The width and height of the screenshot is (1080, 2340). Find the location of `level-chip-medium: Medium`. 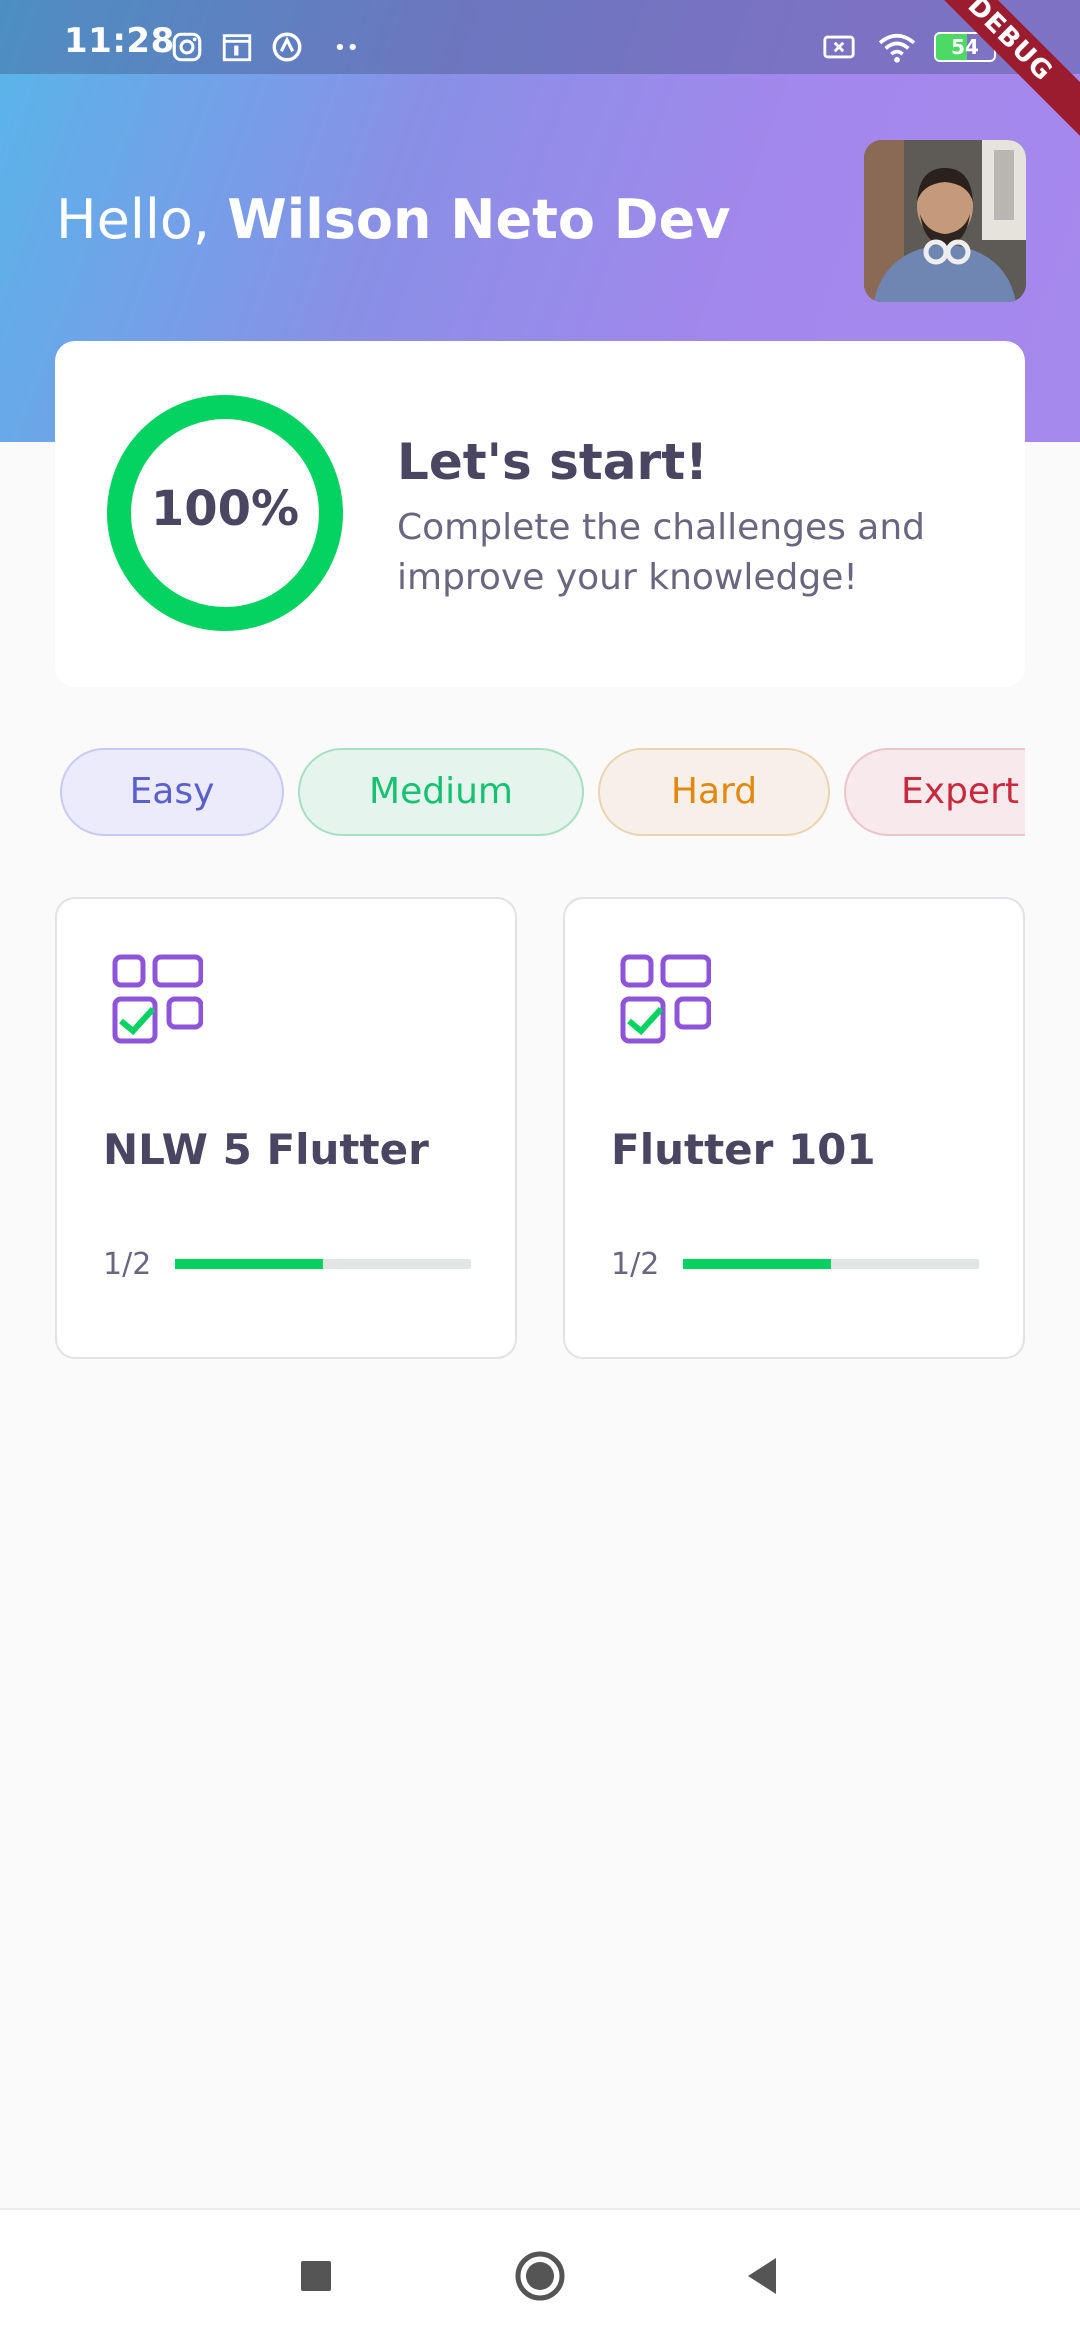

level-chip-medium: Medium is located at coordinates (441, 792).